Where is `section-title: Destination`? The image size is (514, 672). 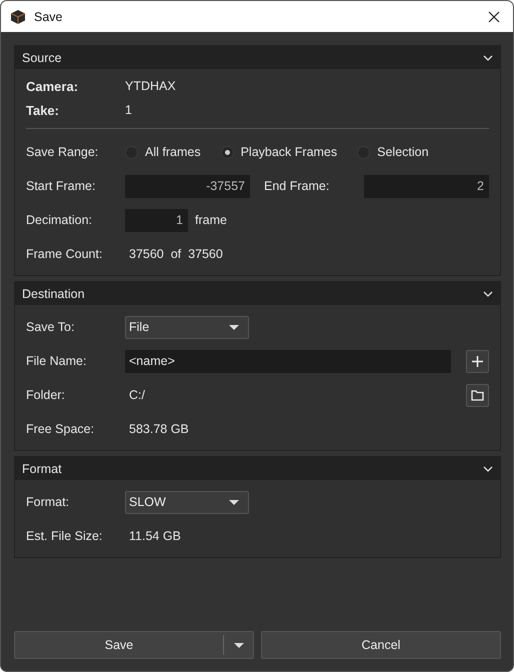
section-title: Destination is located at coordinates (53, 293).